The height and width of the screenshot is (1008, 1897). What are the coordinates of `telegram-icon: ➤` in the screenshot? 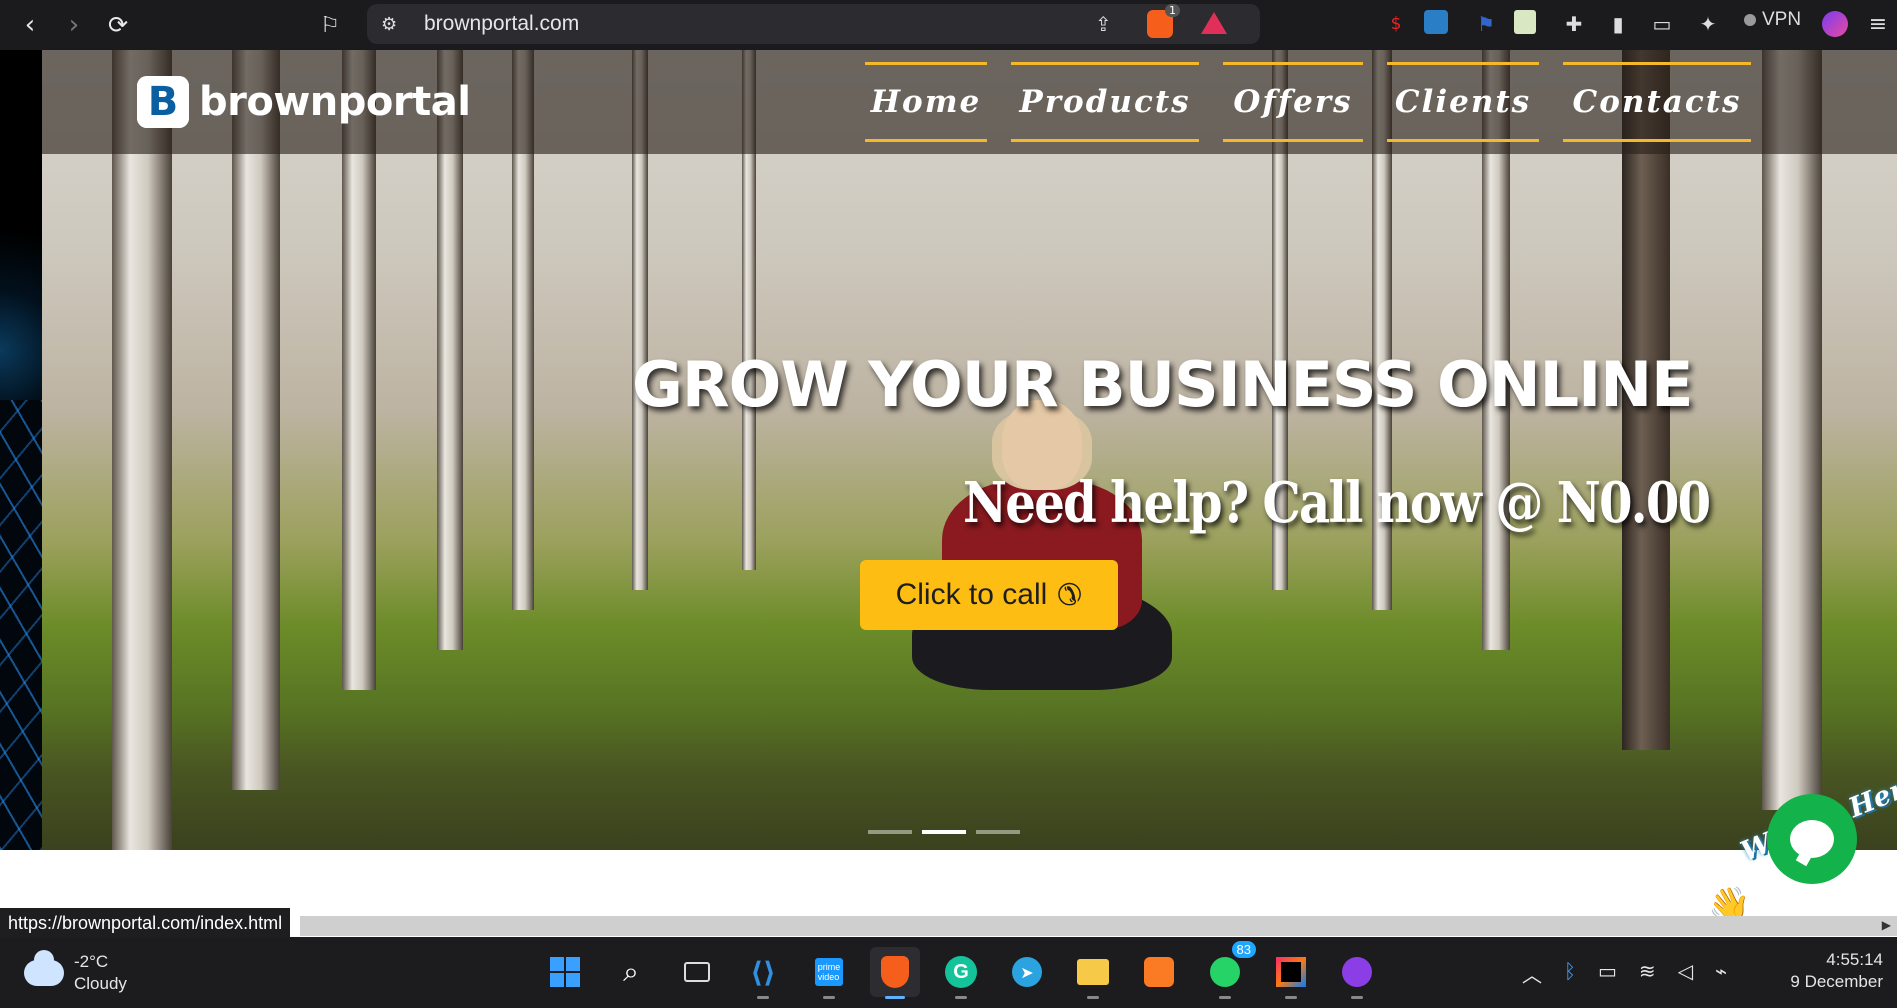 It's located at (1027, 972).